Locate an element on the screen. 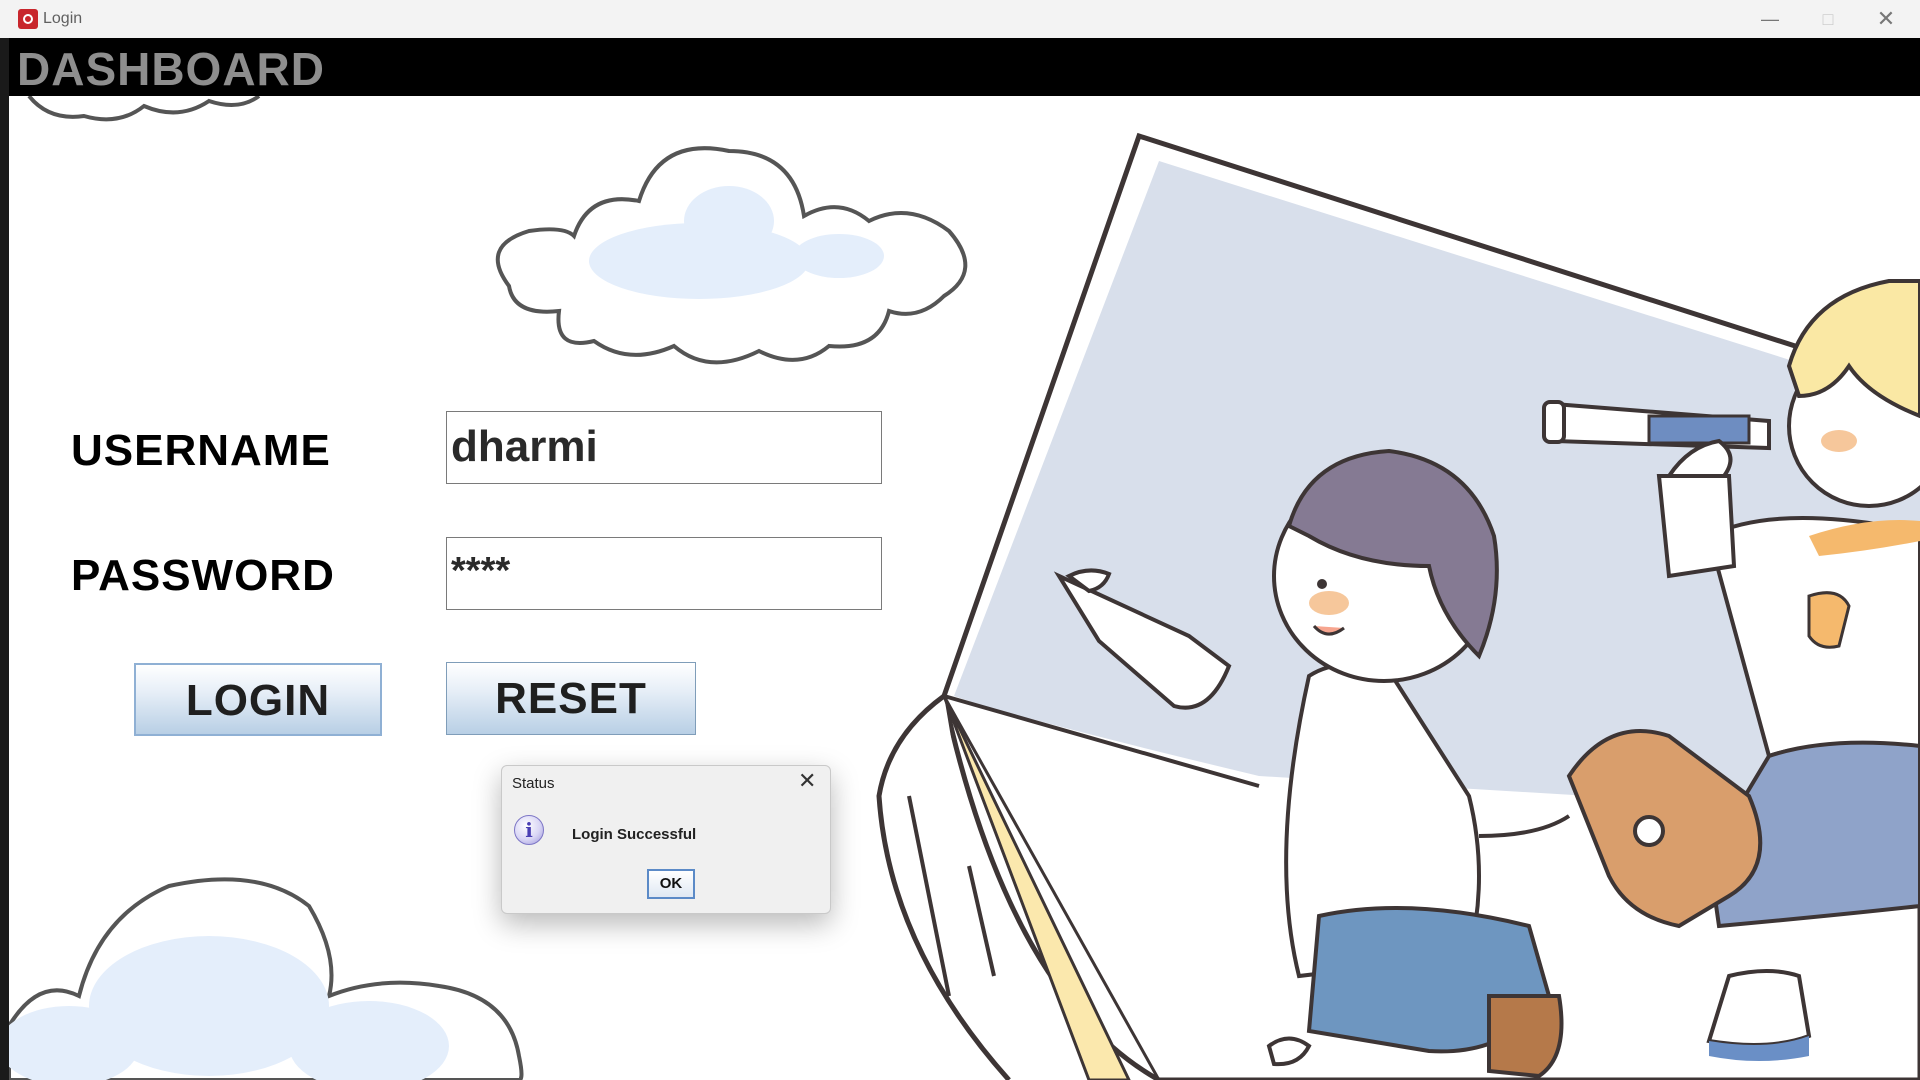 The image size is (1920, 1080). dialog-close-icon: ✕ is located at coordinates (807, 781).